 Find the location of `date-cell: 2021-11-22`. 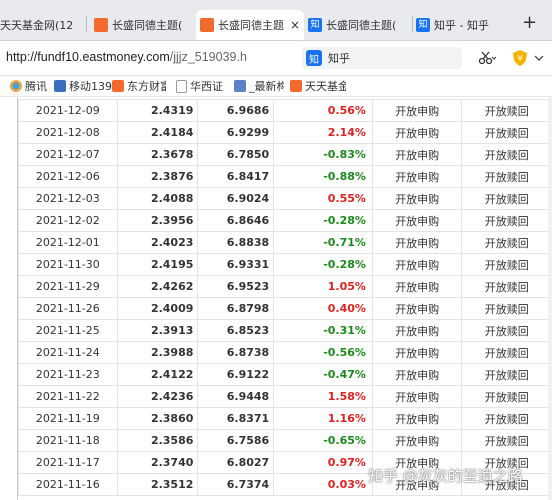

date-cell: 2021-11-22 is located at coordinates (68, 396).